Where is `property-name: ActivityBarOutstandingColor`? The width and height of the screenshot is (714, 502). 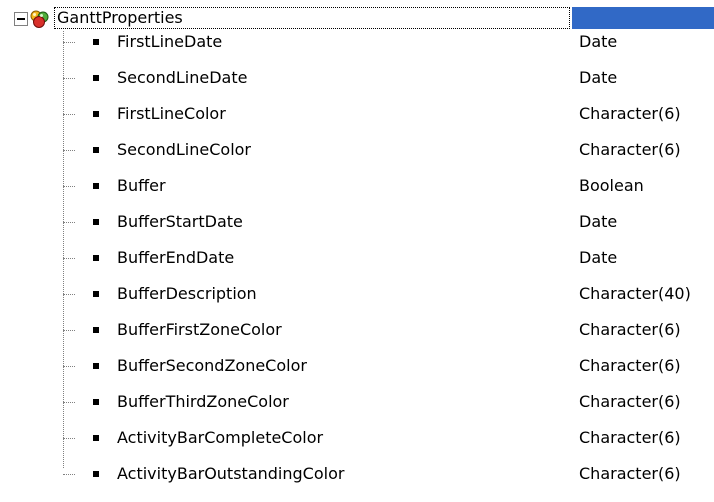
property-name: ActivityBarOutstandingColor is located at coordinates (230, 474).